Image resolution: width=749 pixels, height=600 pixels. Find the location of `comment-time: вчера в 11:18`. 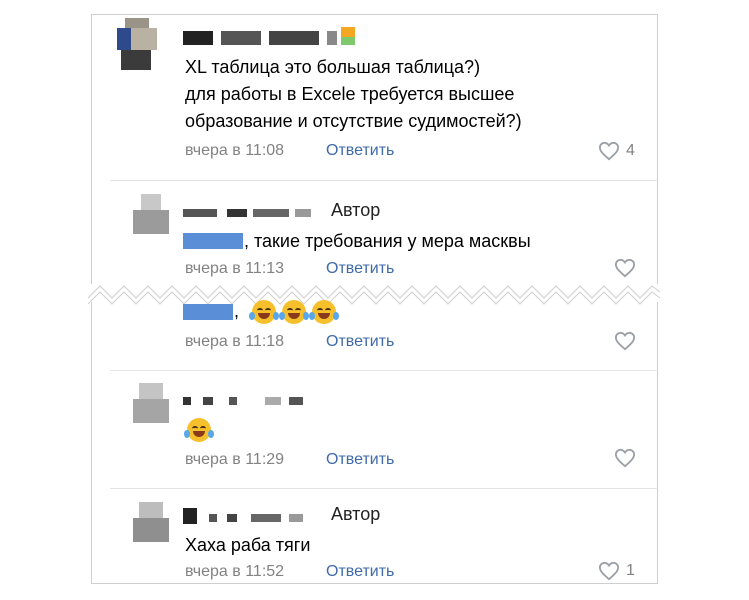

comment-time: вчера в 11:18 is located at coordinates (235, 341).